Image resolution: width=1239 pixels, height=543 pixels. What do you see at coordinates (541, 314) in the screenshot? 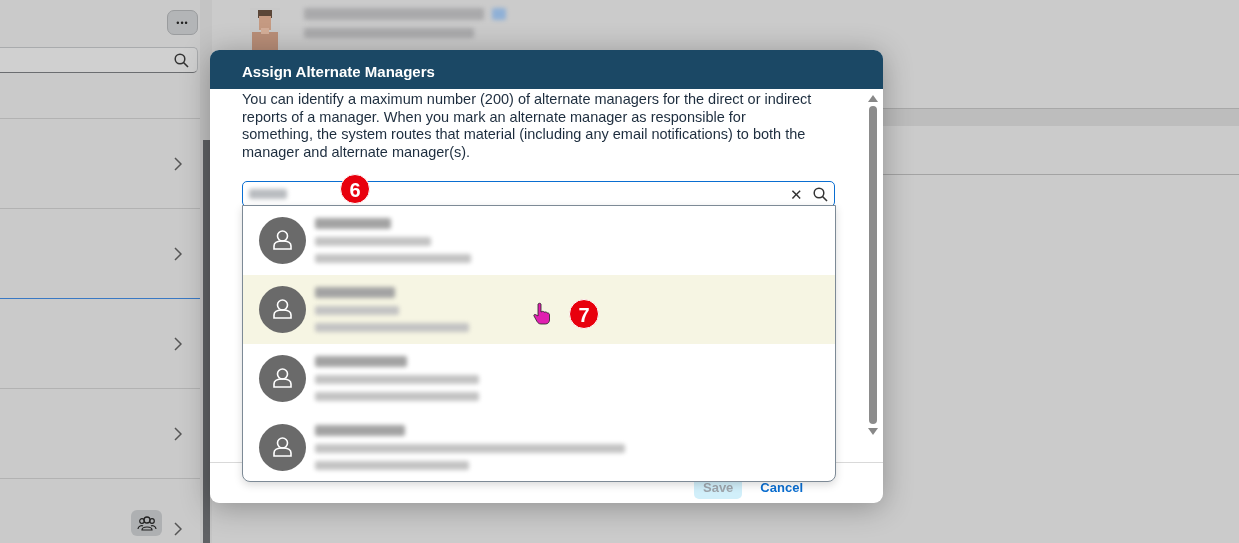
I see `hand-cursor-icon` at bounding box center [541, 314].